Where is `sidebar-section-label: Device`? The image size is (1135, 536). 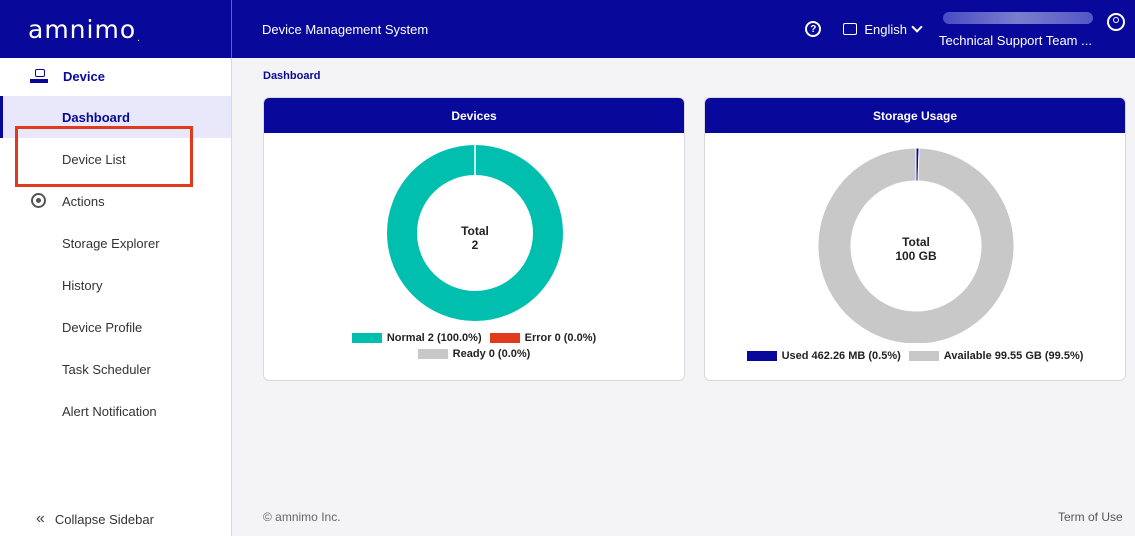
sidebar-section-label: Device is located at coordinates (84, 76).